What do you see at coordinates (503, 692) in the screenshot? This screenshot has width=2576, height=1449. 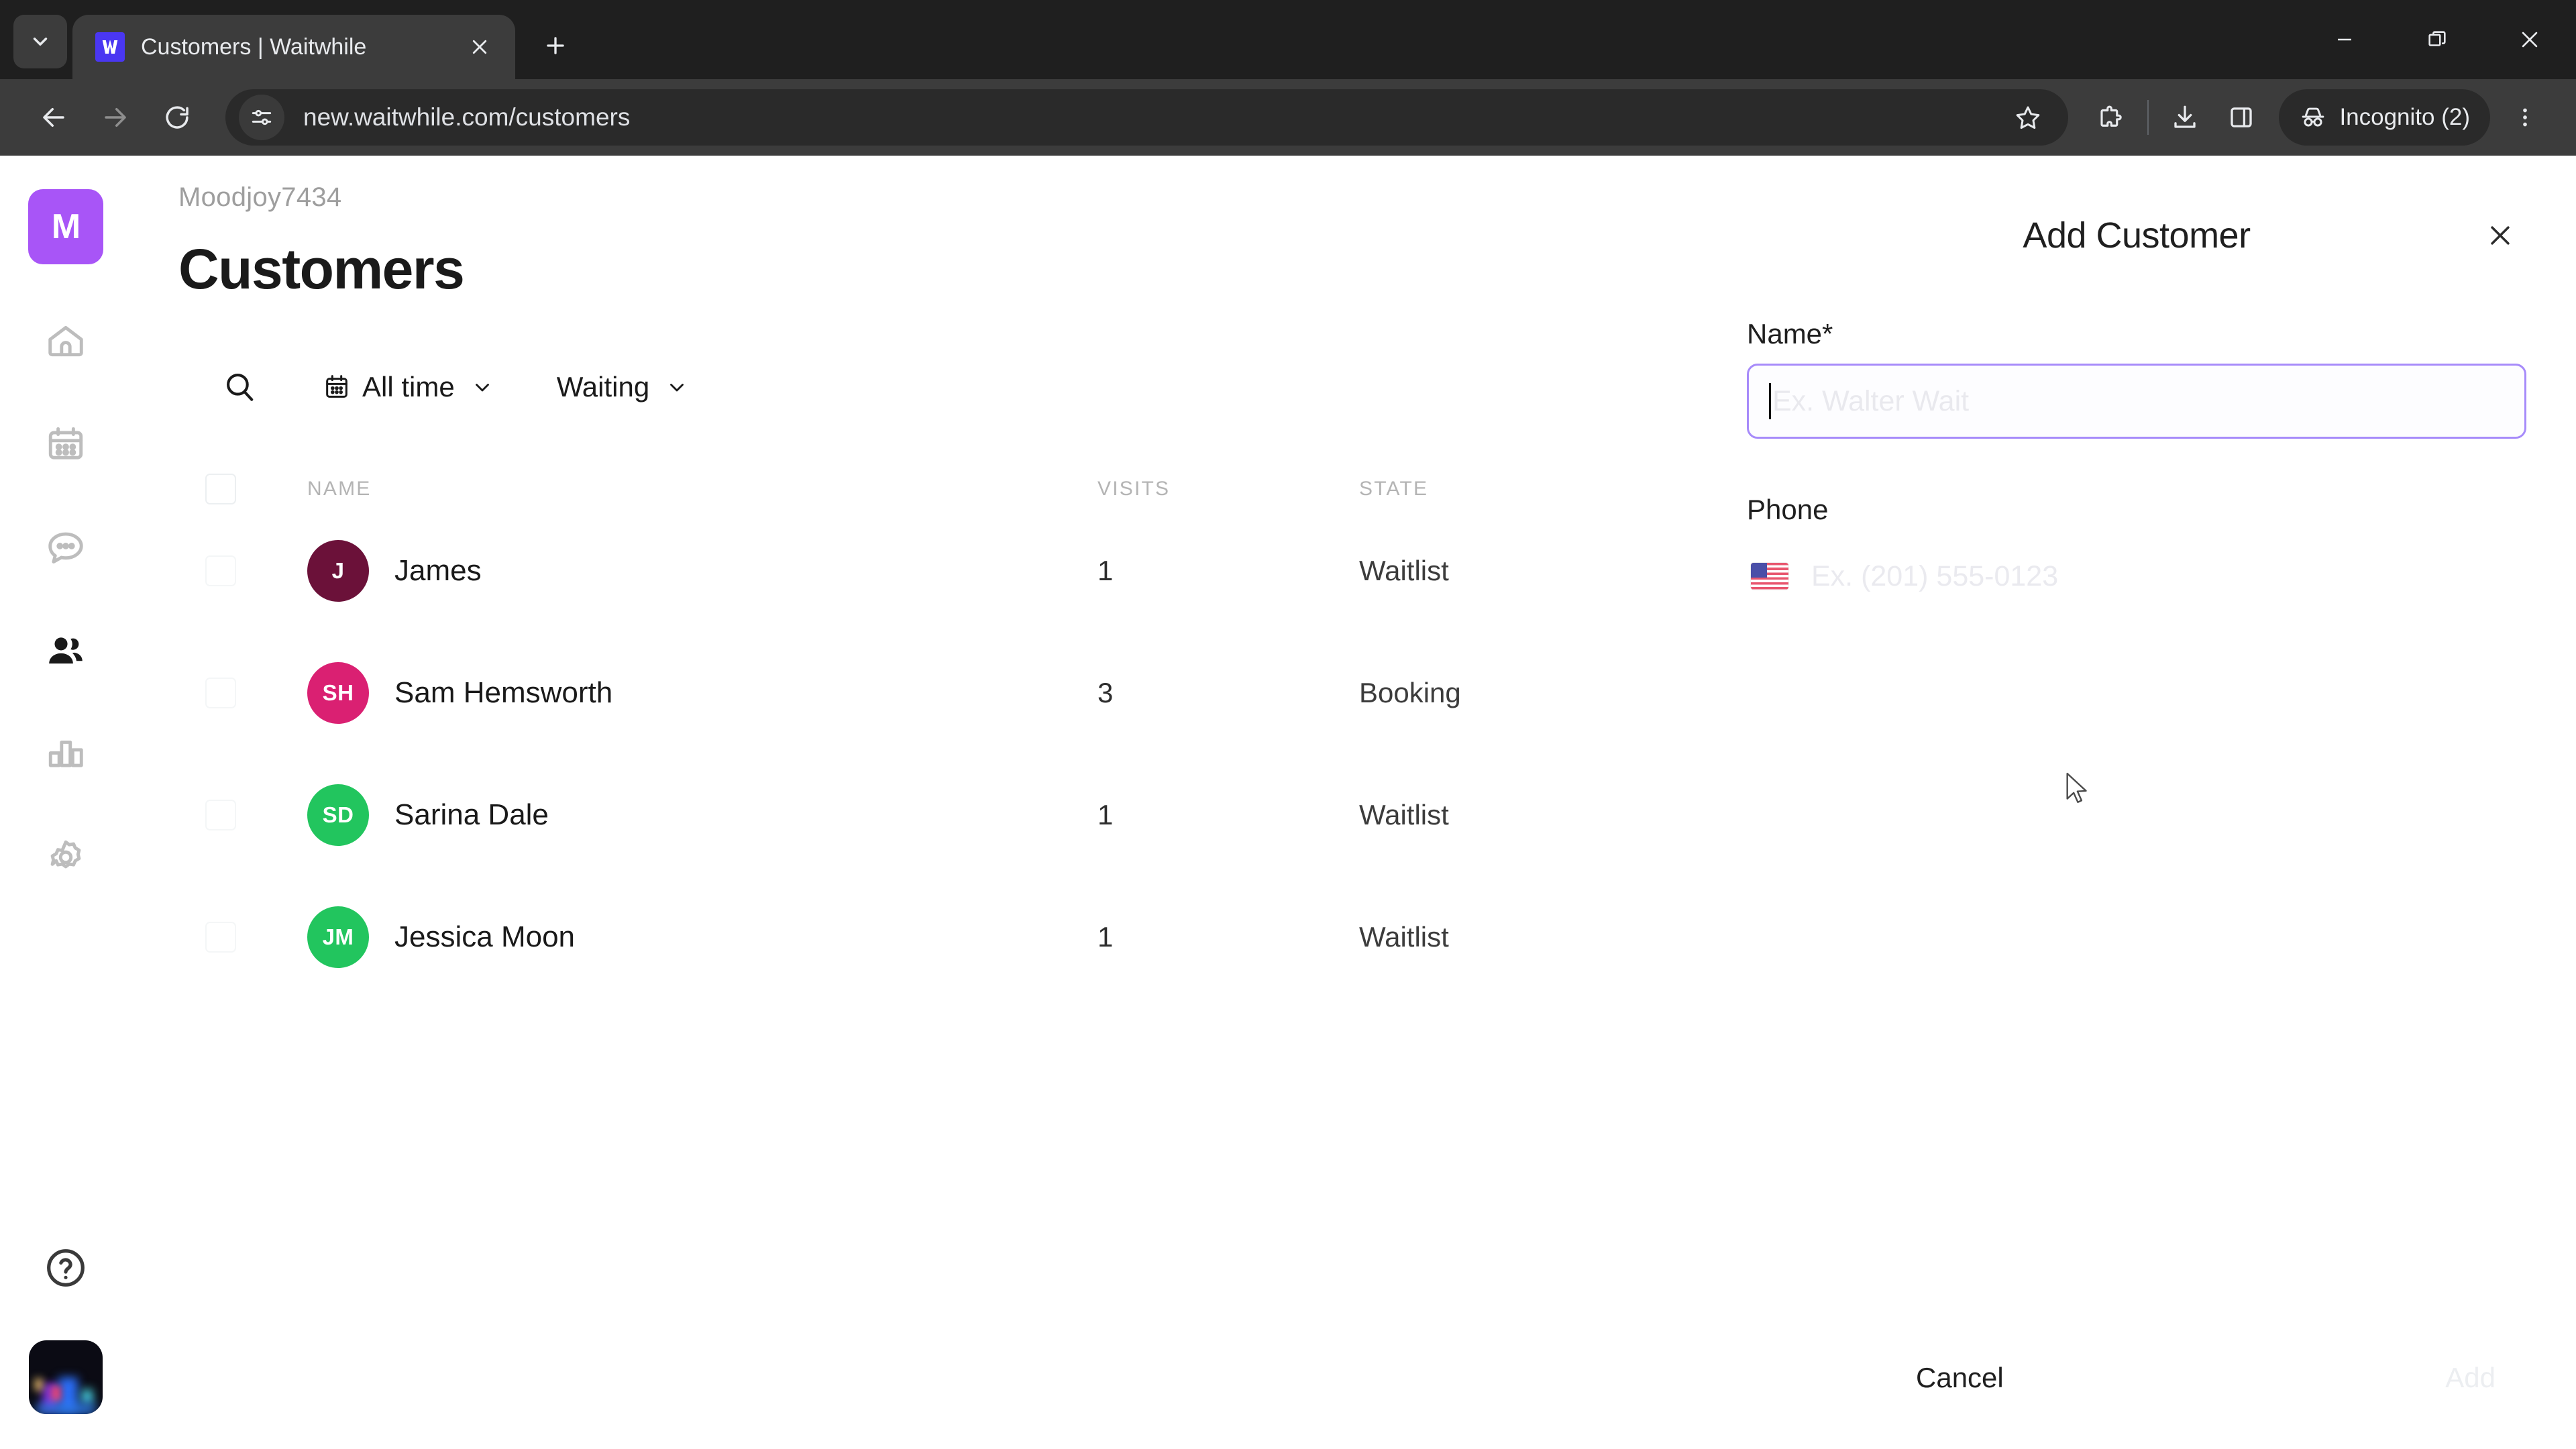 I see `customer-name: Sam Hemsworth` at bounding box center [503, 692].